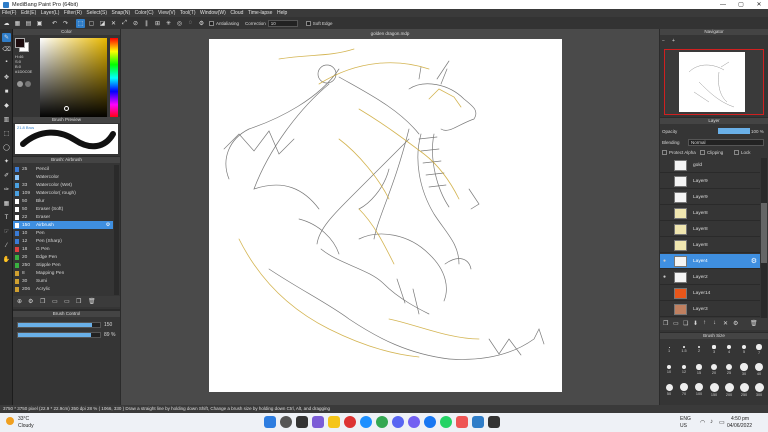 The height and width of the screenshot is (432, 768). Describe the element at coordinates (414, 422) in the screenshot. I see `viber-icon` at that location.